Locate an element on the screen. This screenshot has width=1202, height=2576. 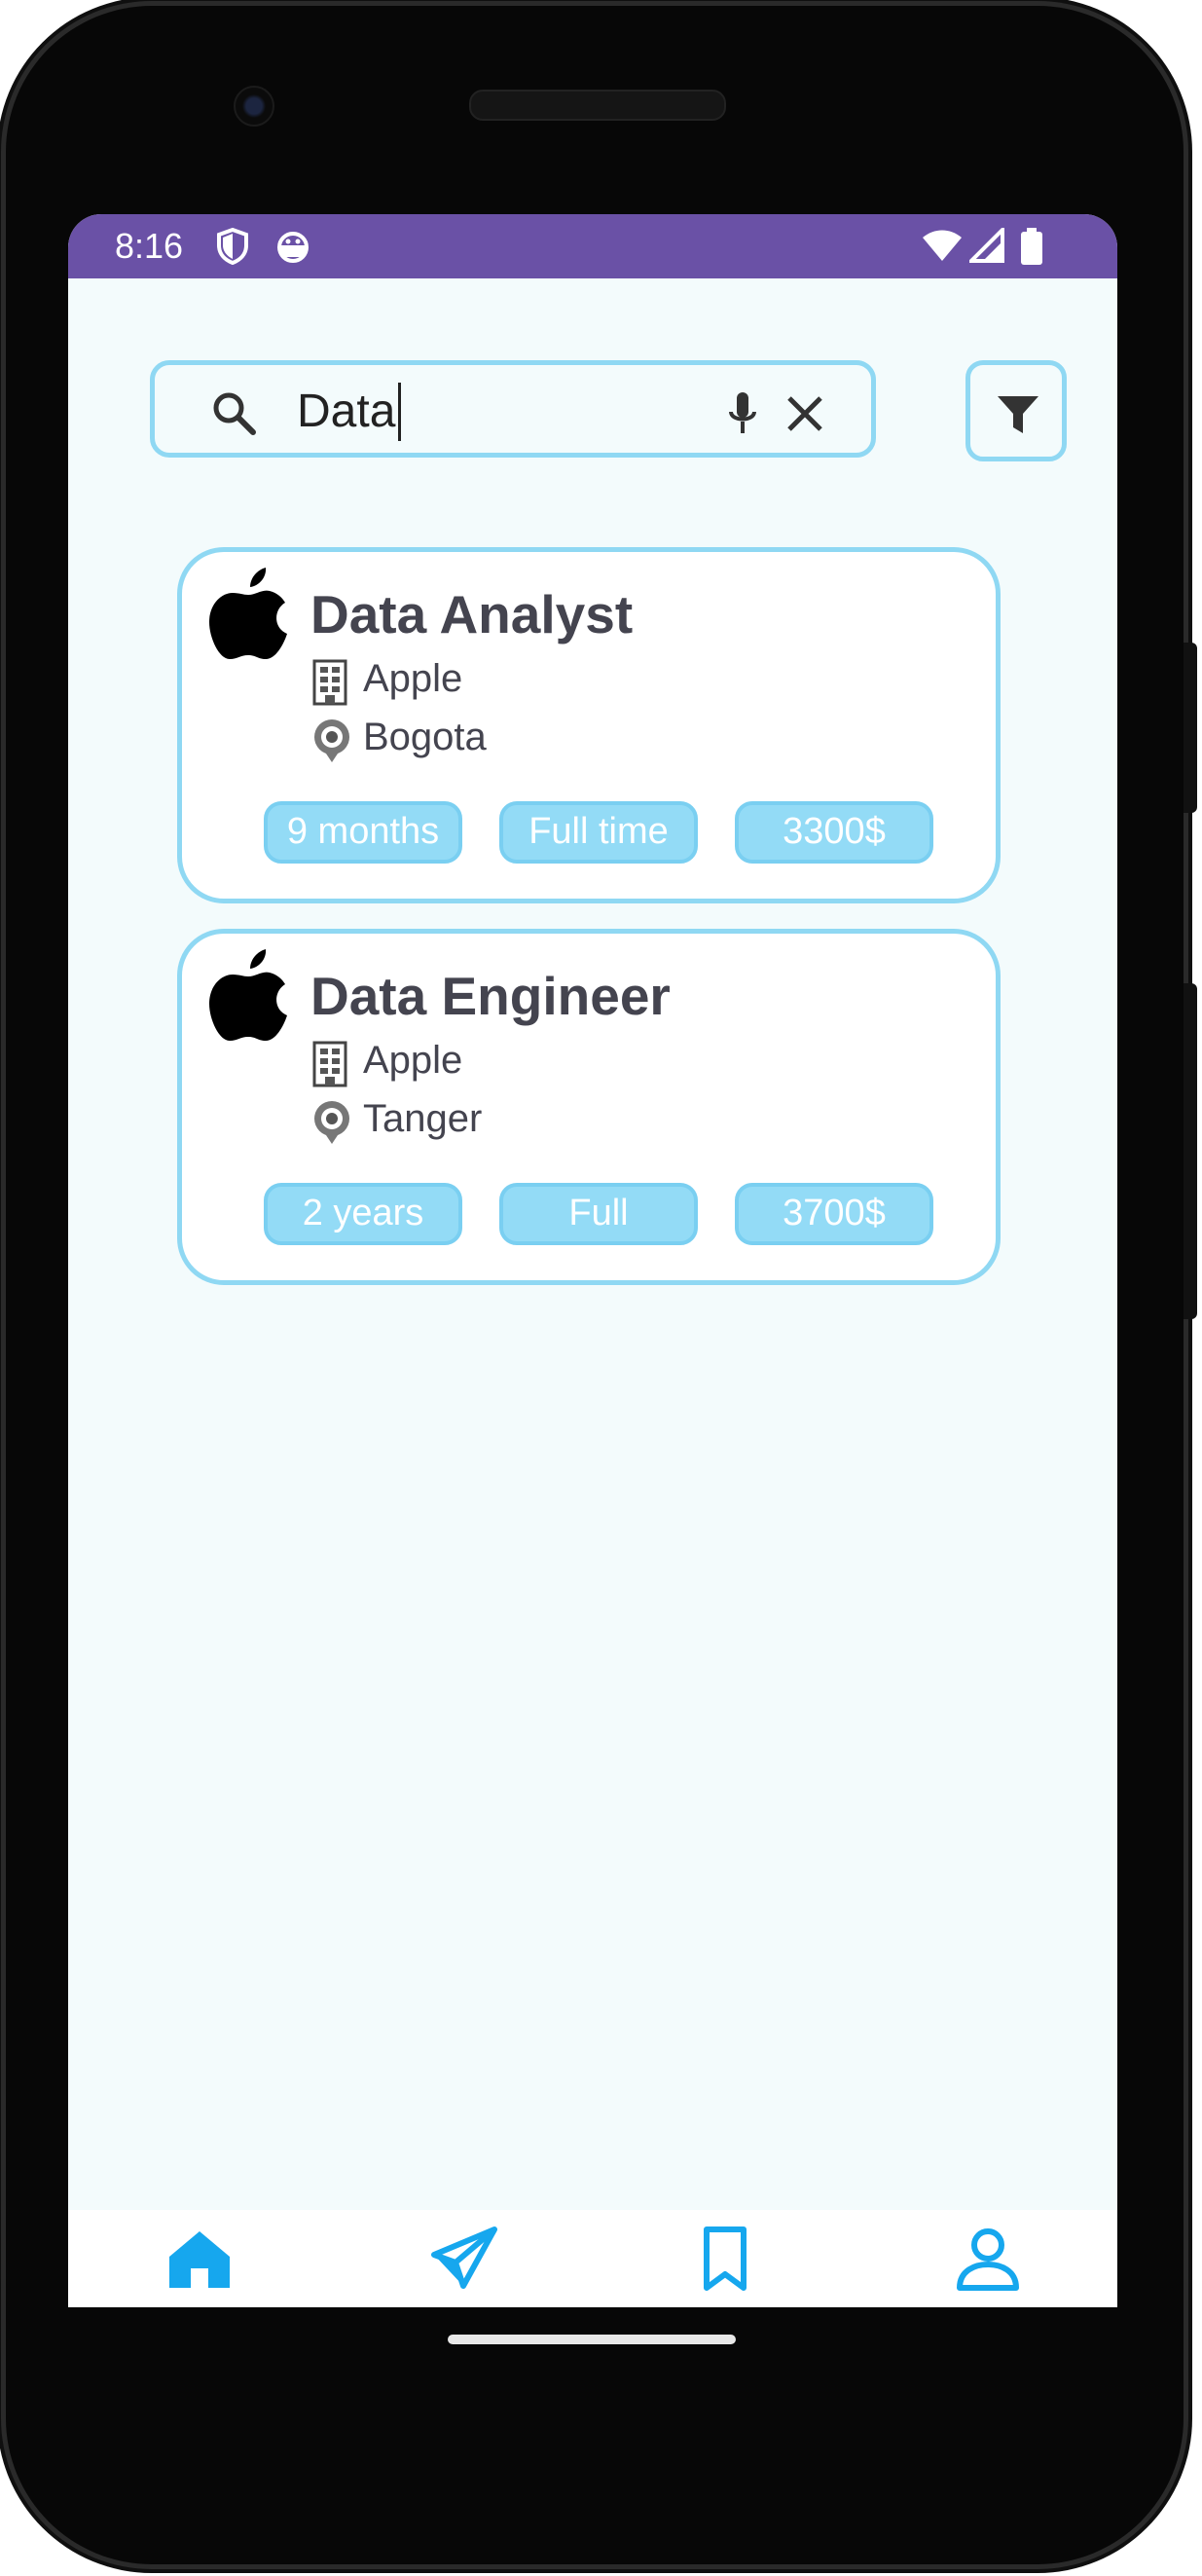
send-icon is located at coordinates (464, 2260).